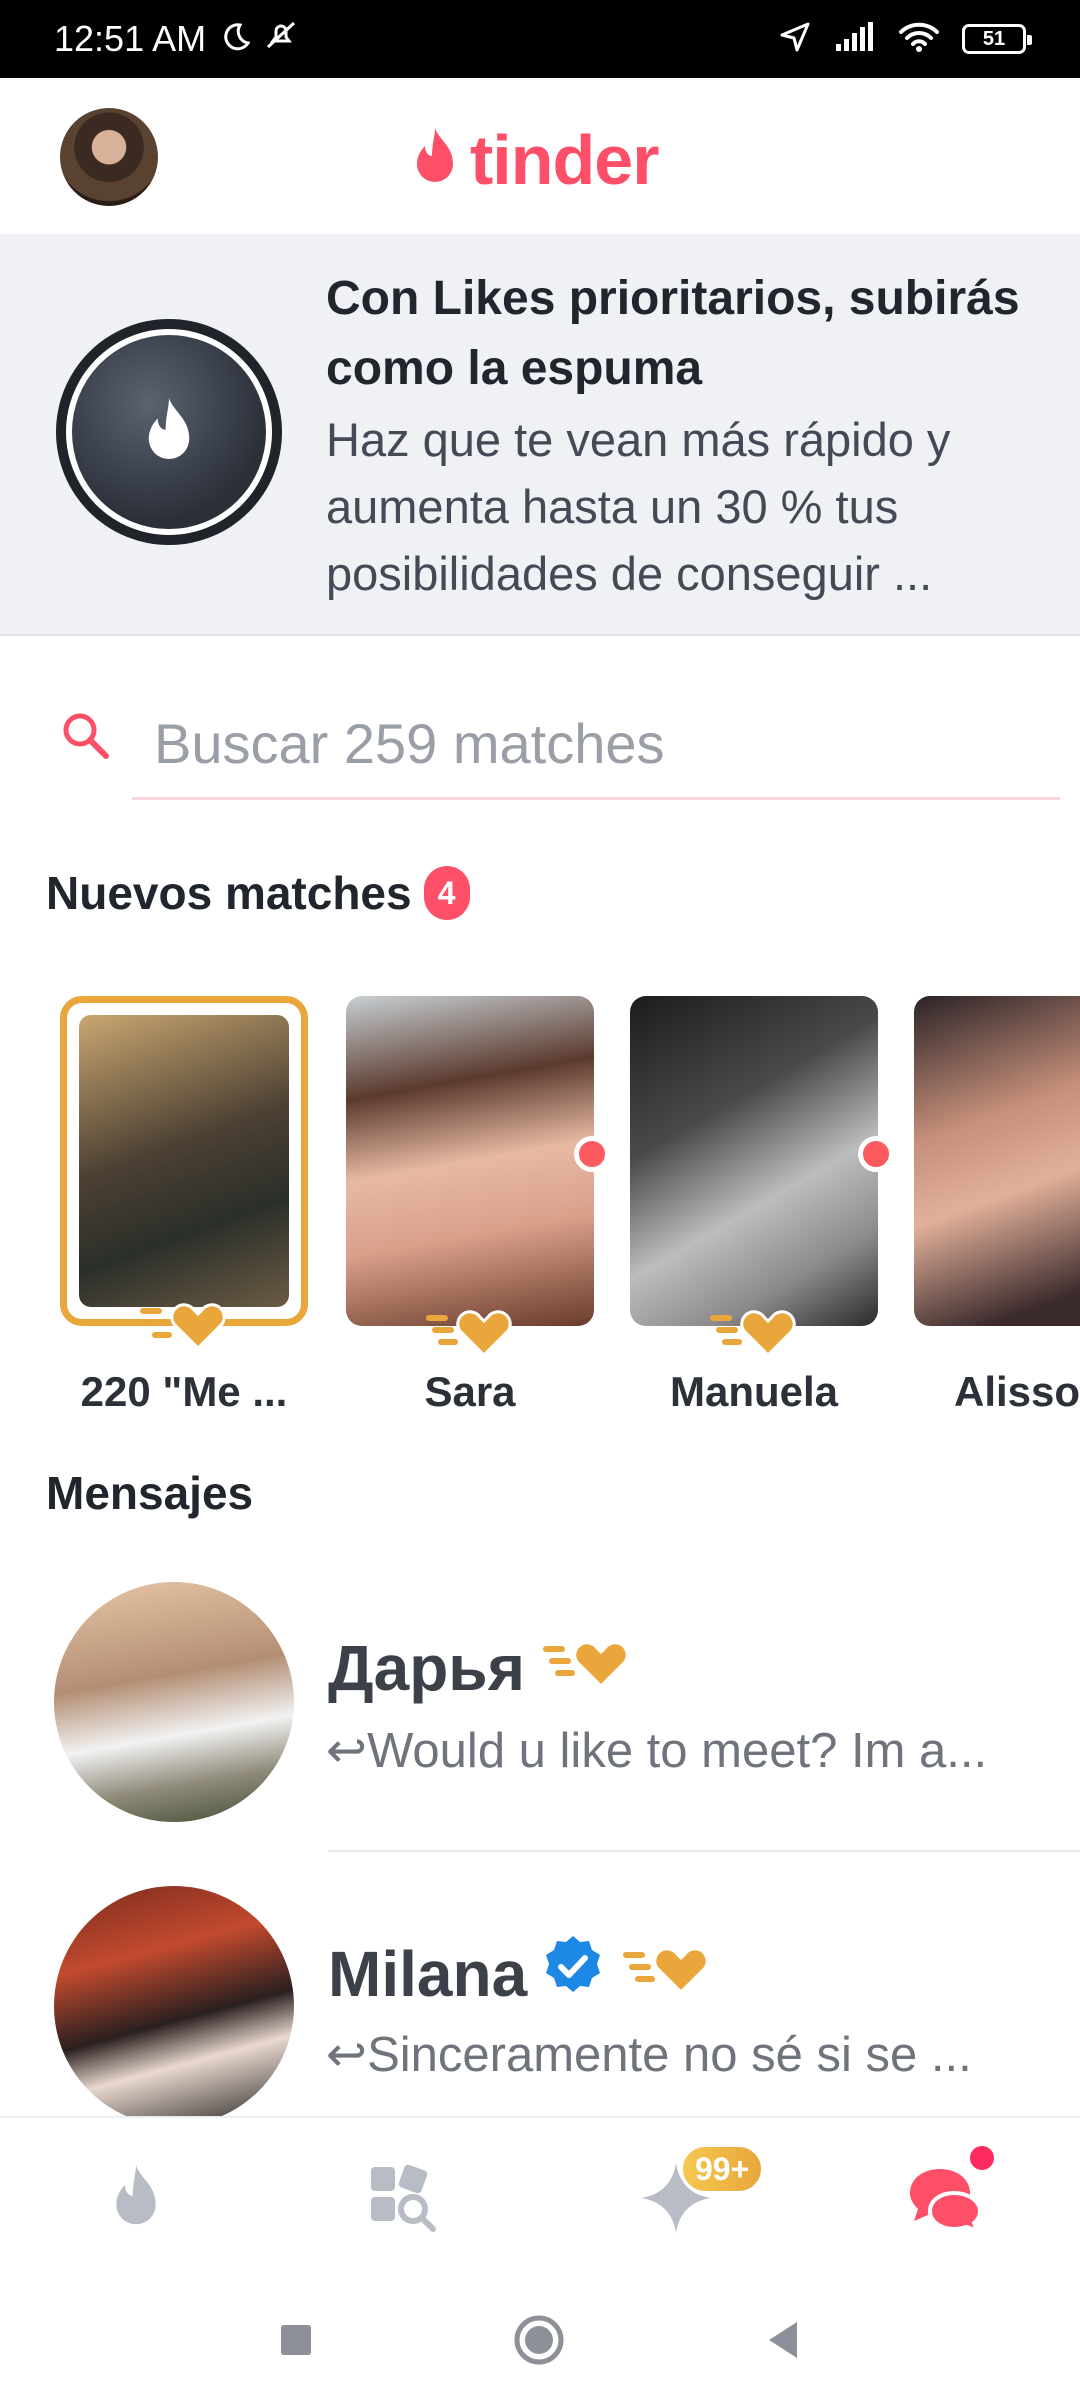 Image resolution: width=1080 pixels, height=2400 pixels. I want to click on flame-logo-icon, so click(435, 160).